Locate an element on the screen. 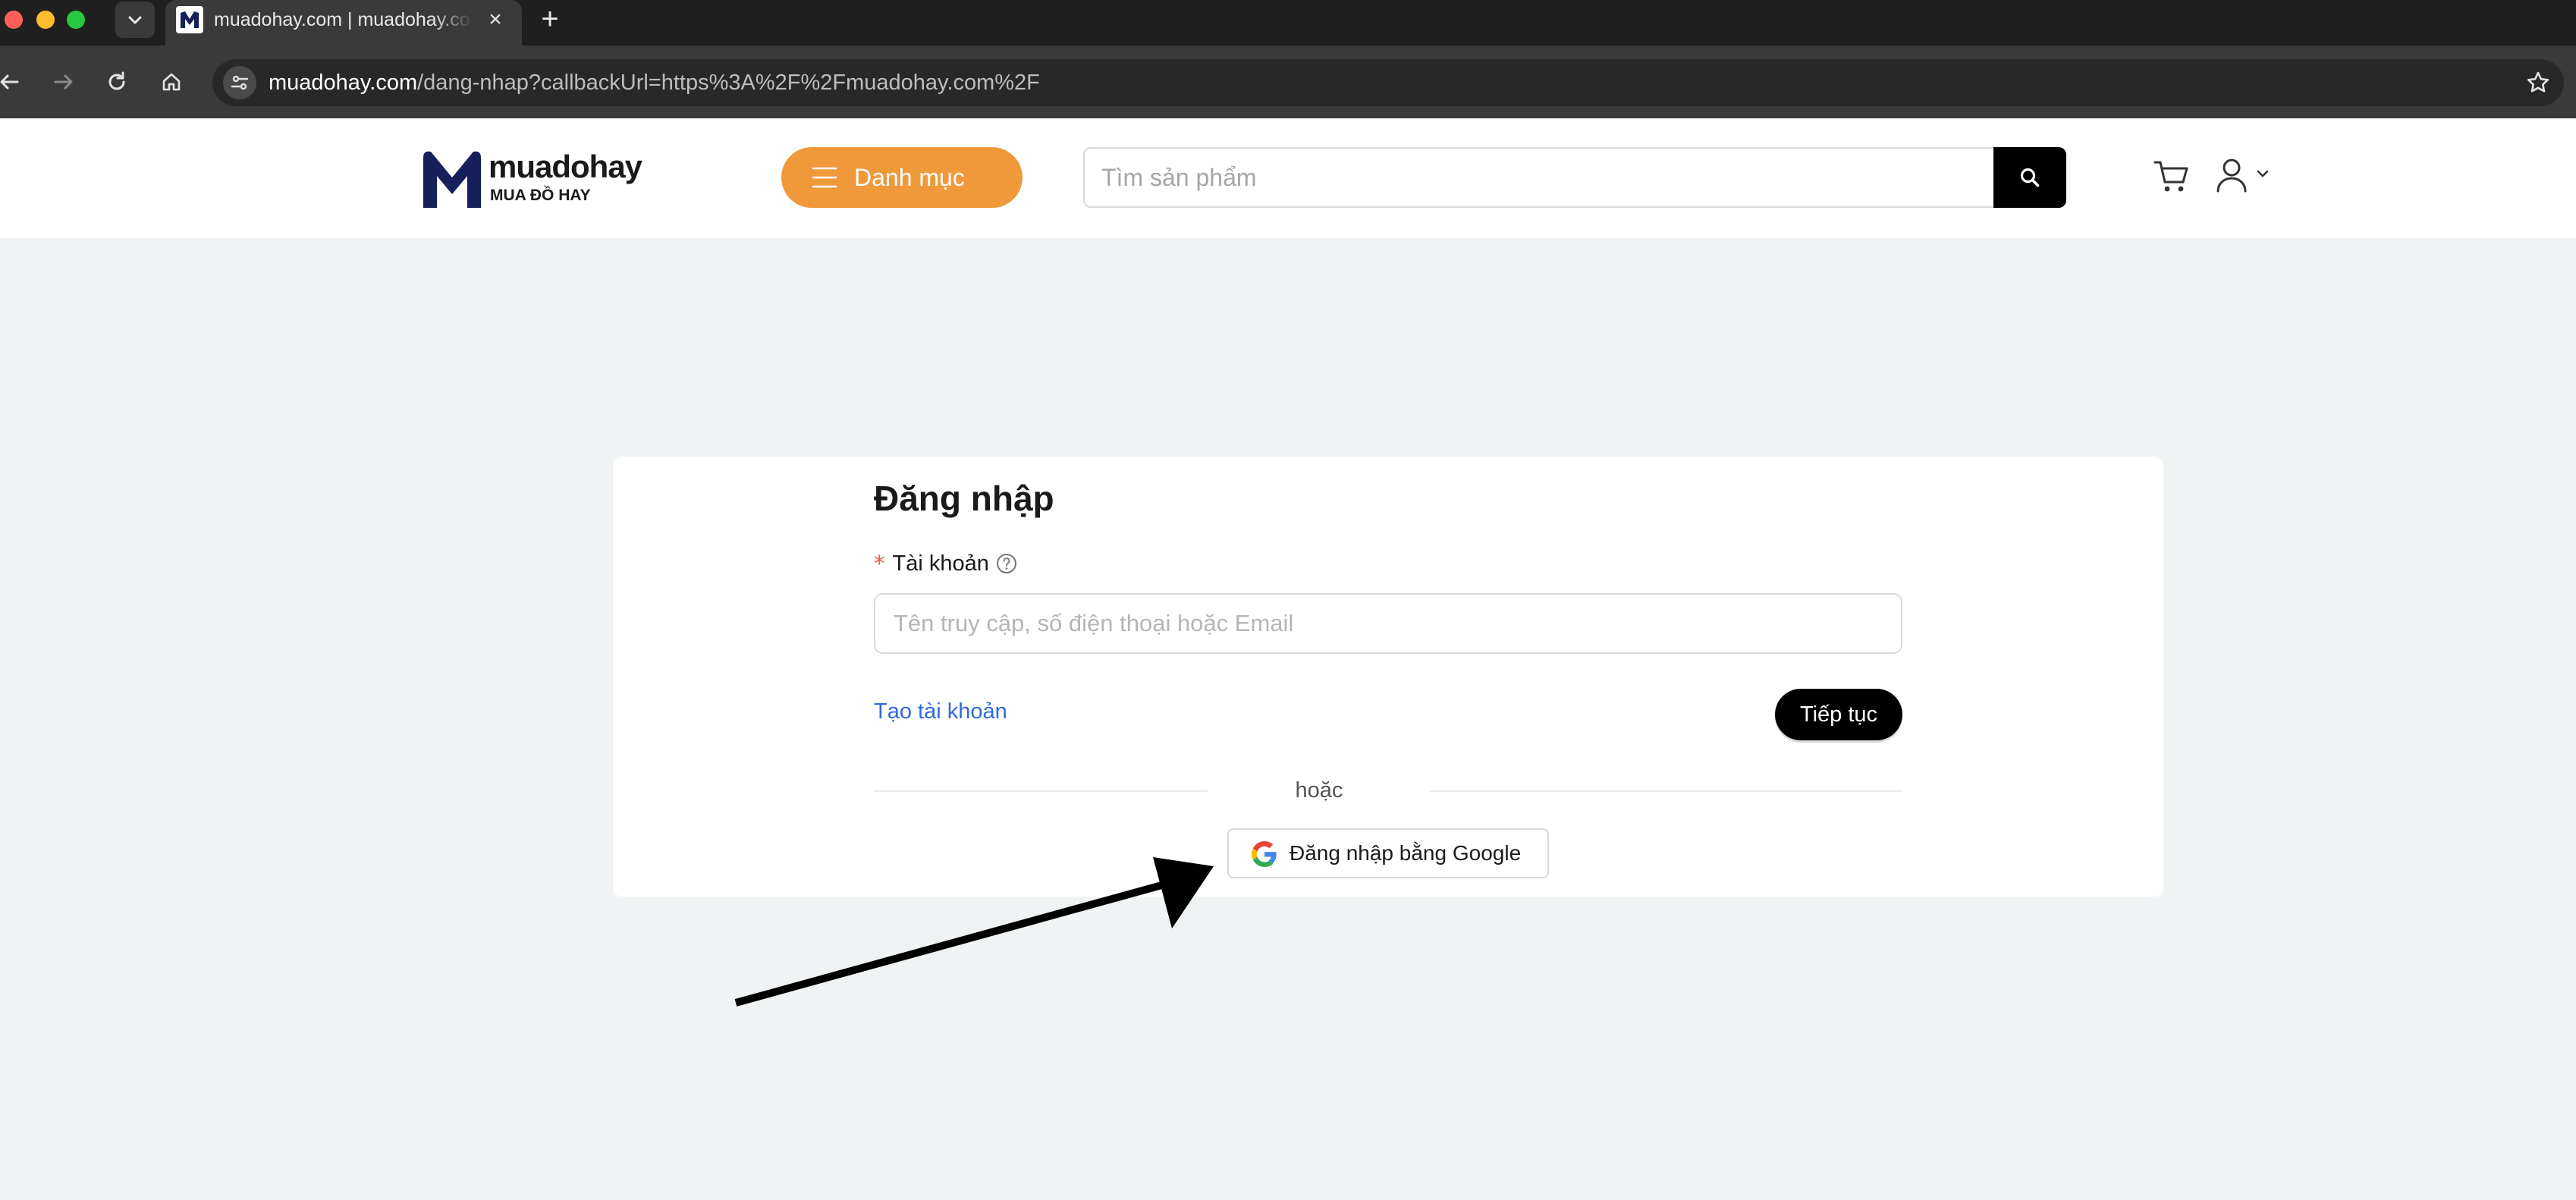 The width and height of the screenshot is (2576, 1200). back-arrow-icon is located at coordinates (9, 82).